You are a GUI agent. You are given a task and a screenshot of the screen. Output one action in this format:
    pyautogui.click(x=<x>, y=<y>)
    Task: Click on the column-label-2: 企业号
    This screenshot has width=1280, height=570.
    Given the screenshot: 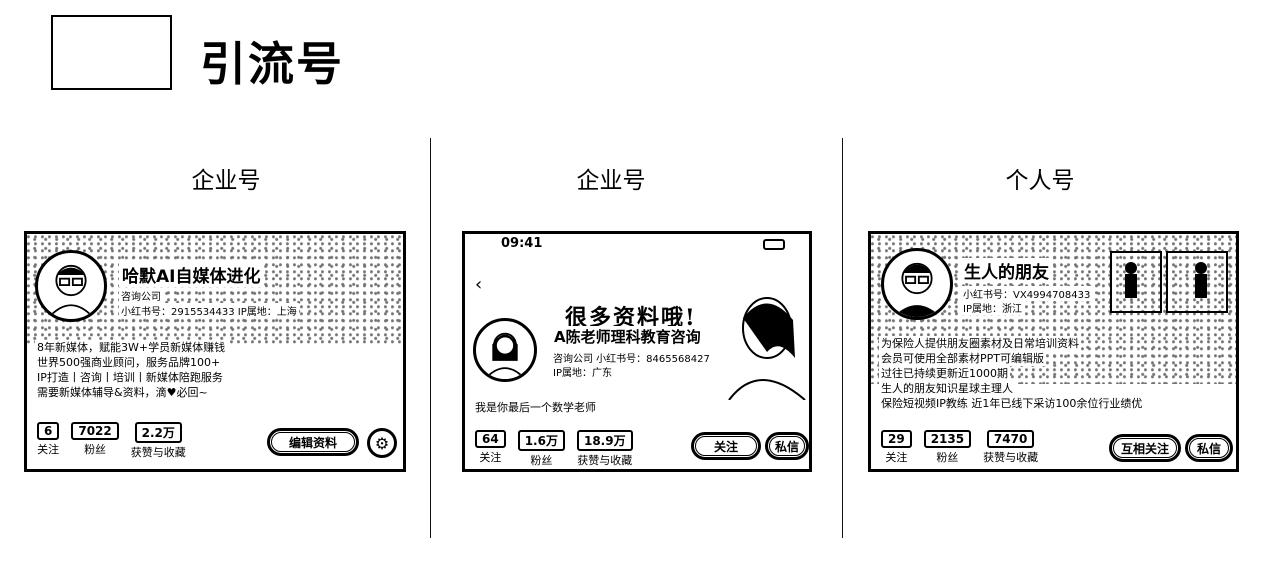 What is the action you would take?
    pyautogui.click(x=611, y=181)
    